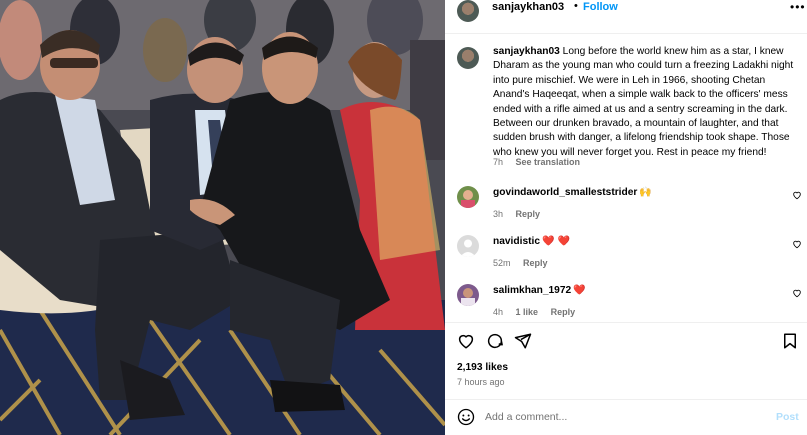 The image size is (807, 435). I want to click on comment-meta: 3h Reply, so click(521, 214).